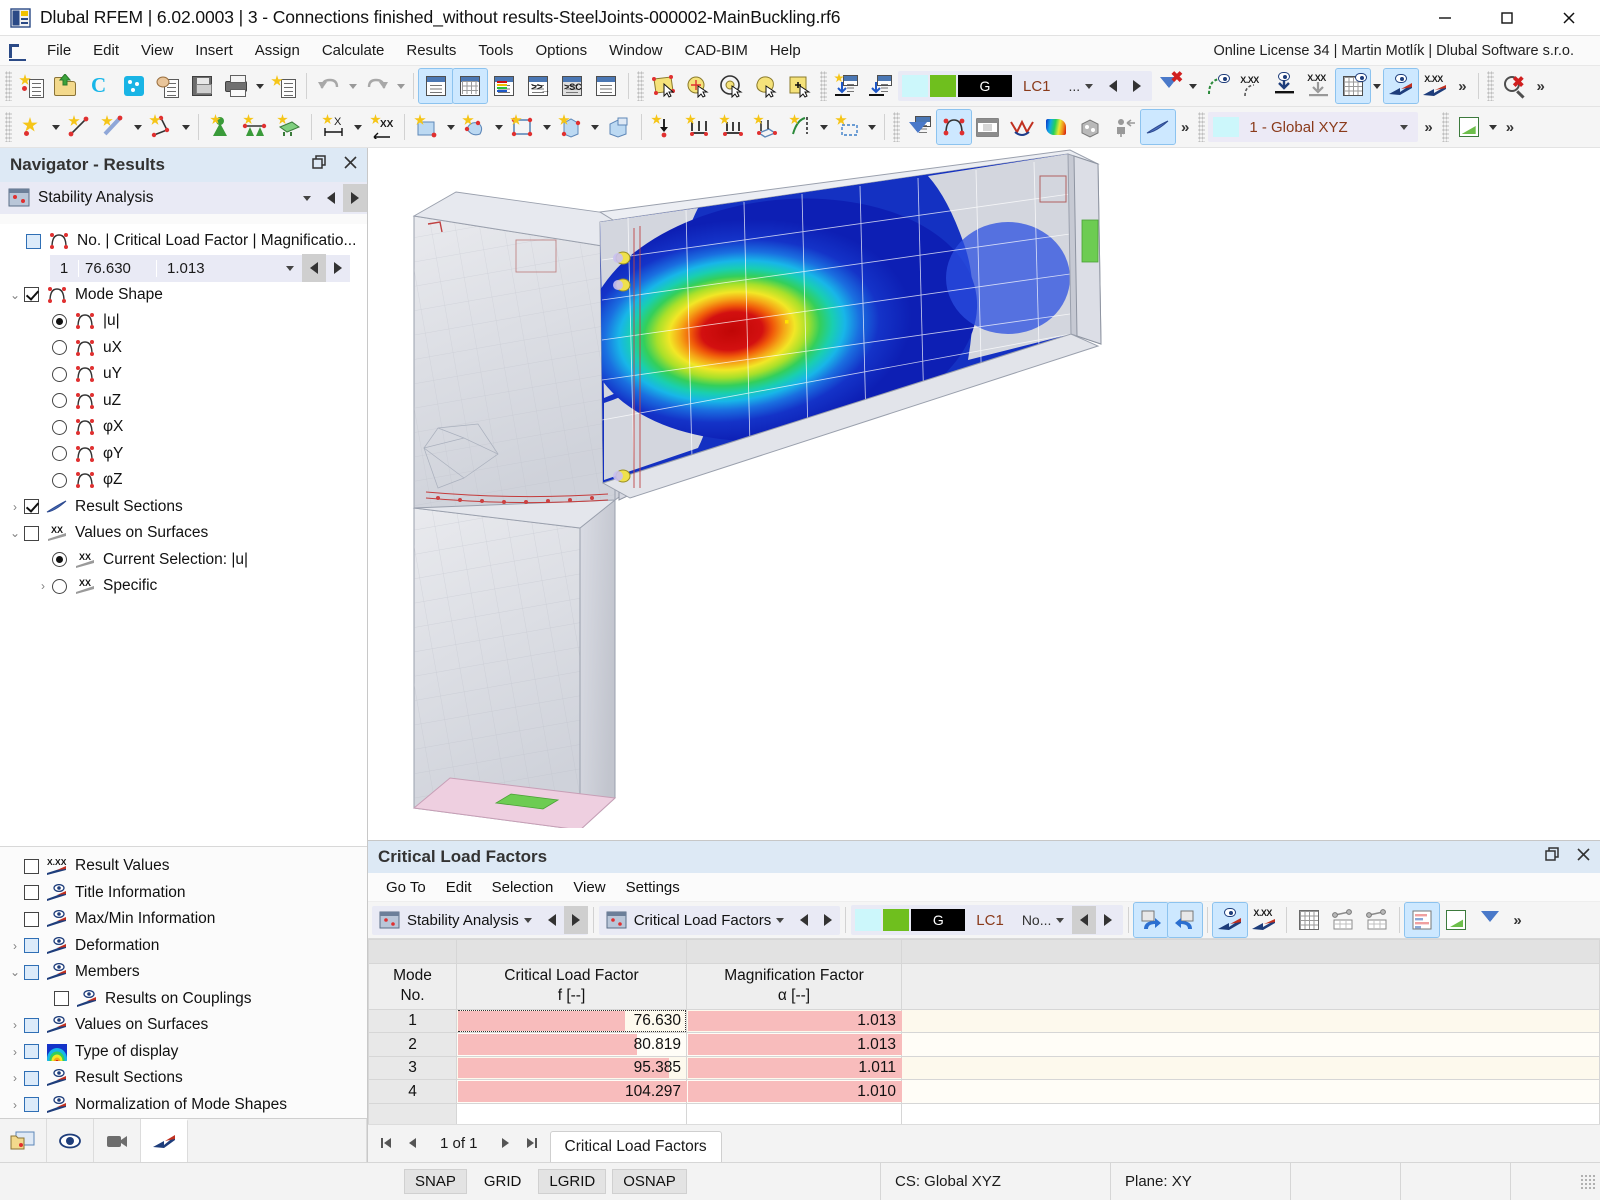 The width and height of the screenshot is (1600, 1200). I want to click on undo-icon, so click(329, 86).